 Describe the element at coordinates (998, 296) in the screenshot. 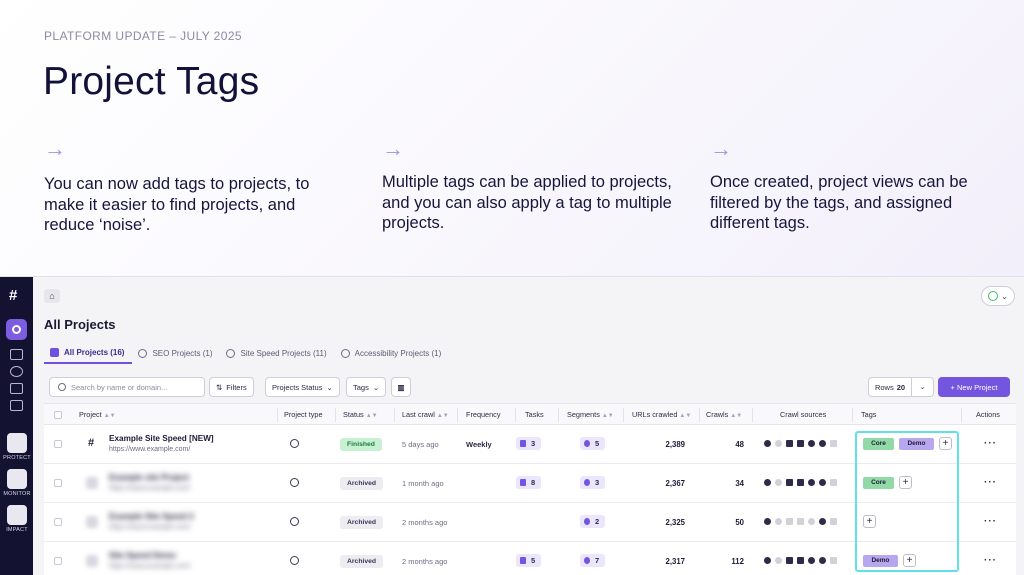

I see `user-menu-button: ⌄` at that location.